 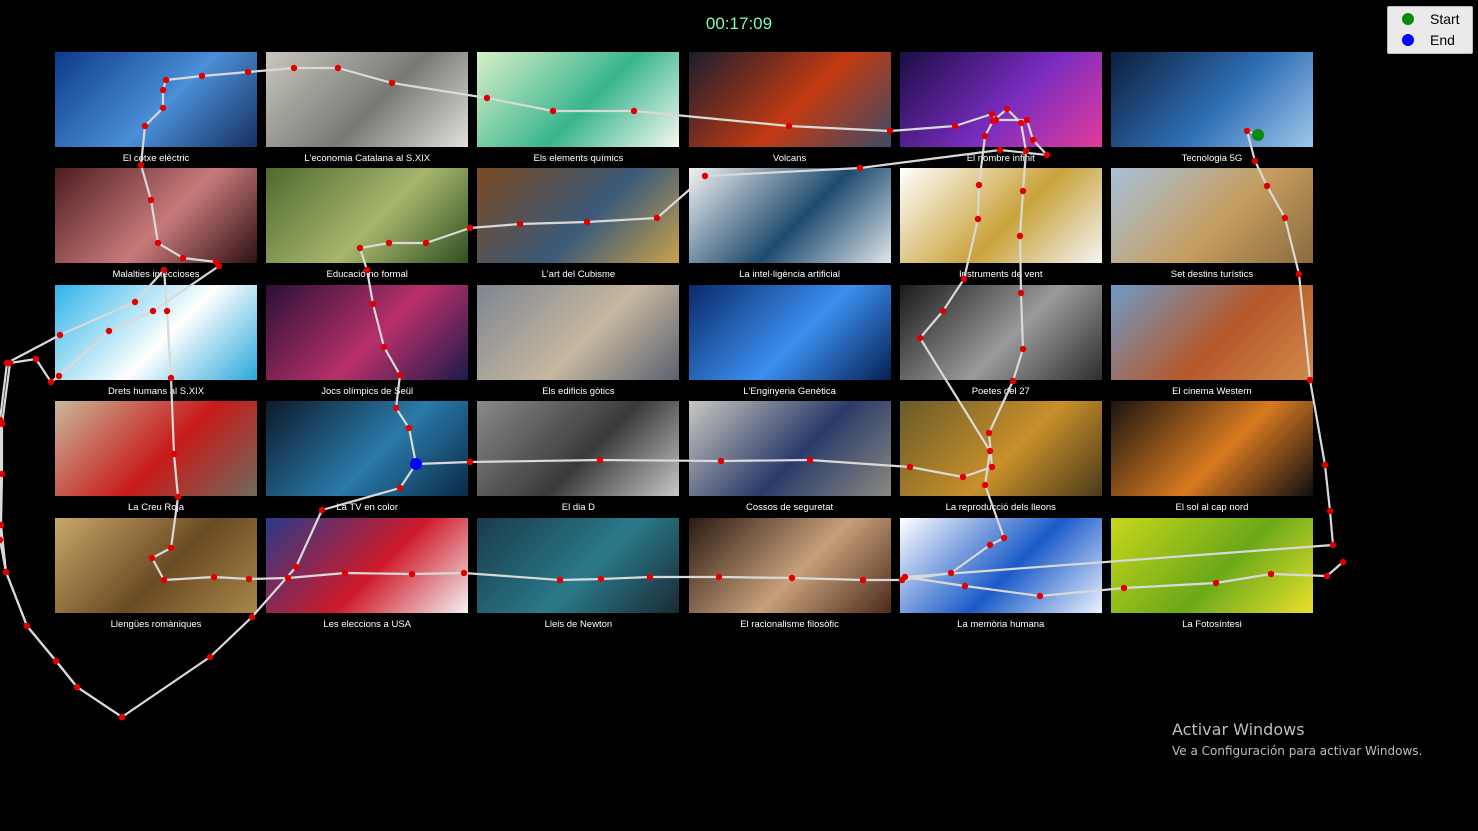 I want to click on topic-tile: Tecnologia 5G, so click(x=1211, y=110).